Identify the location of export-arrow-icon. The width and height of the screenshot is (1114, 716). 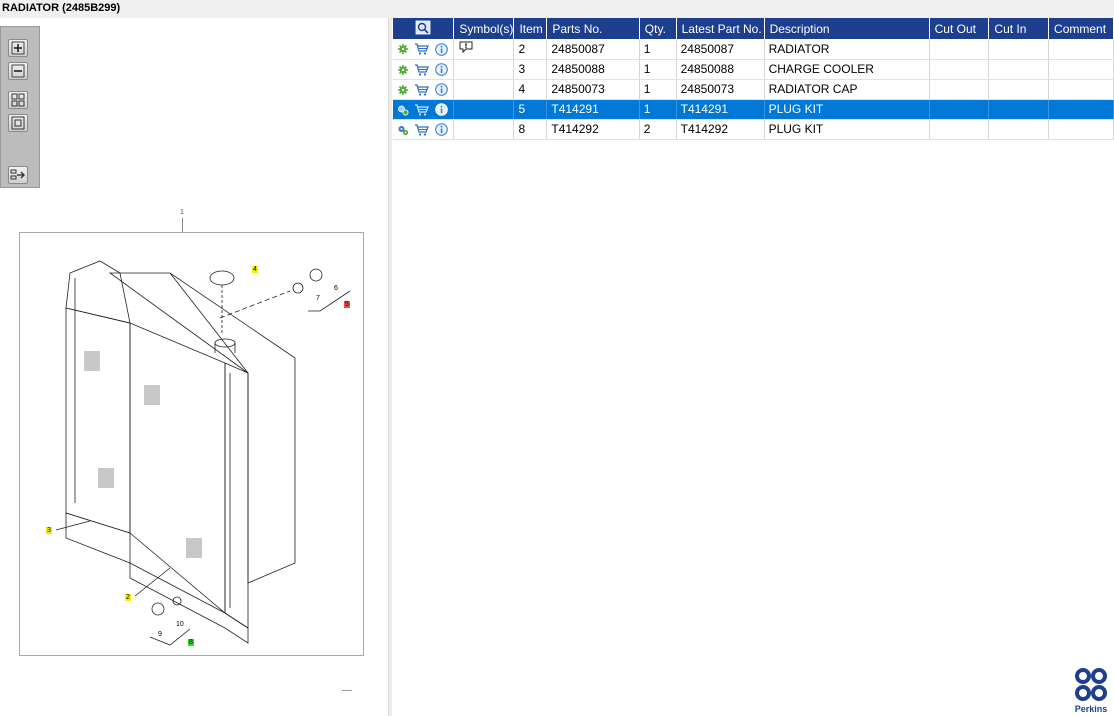
(17, 174).